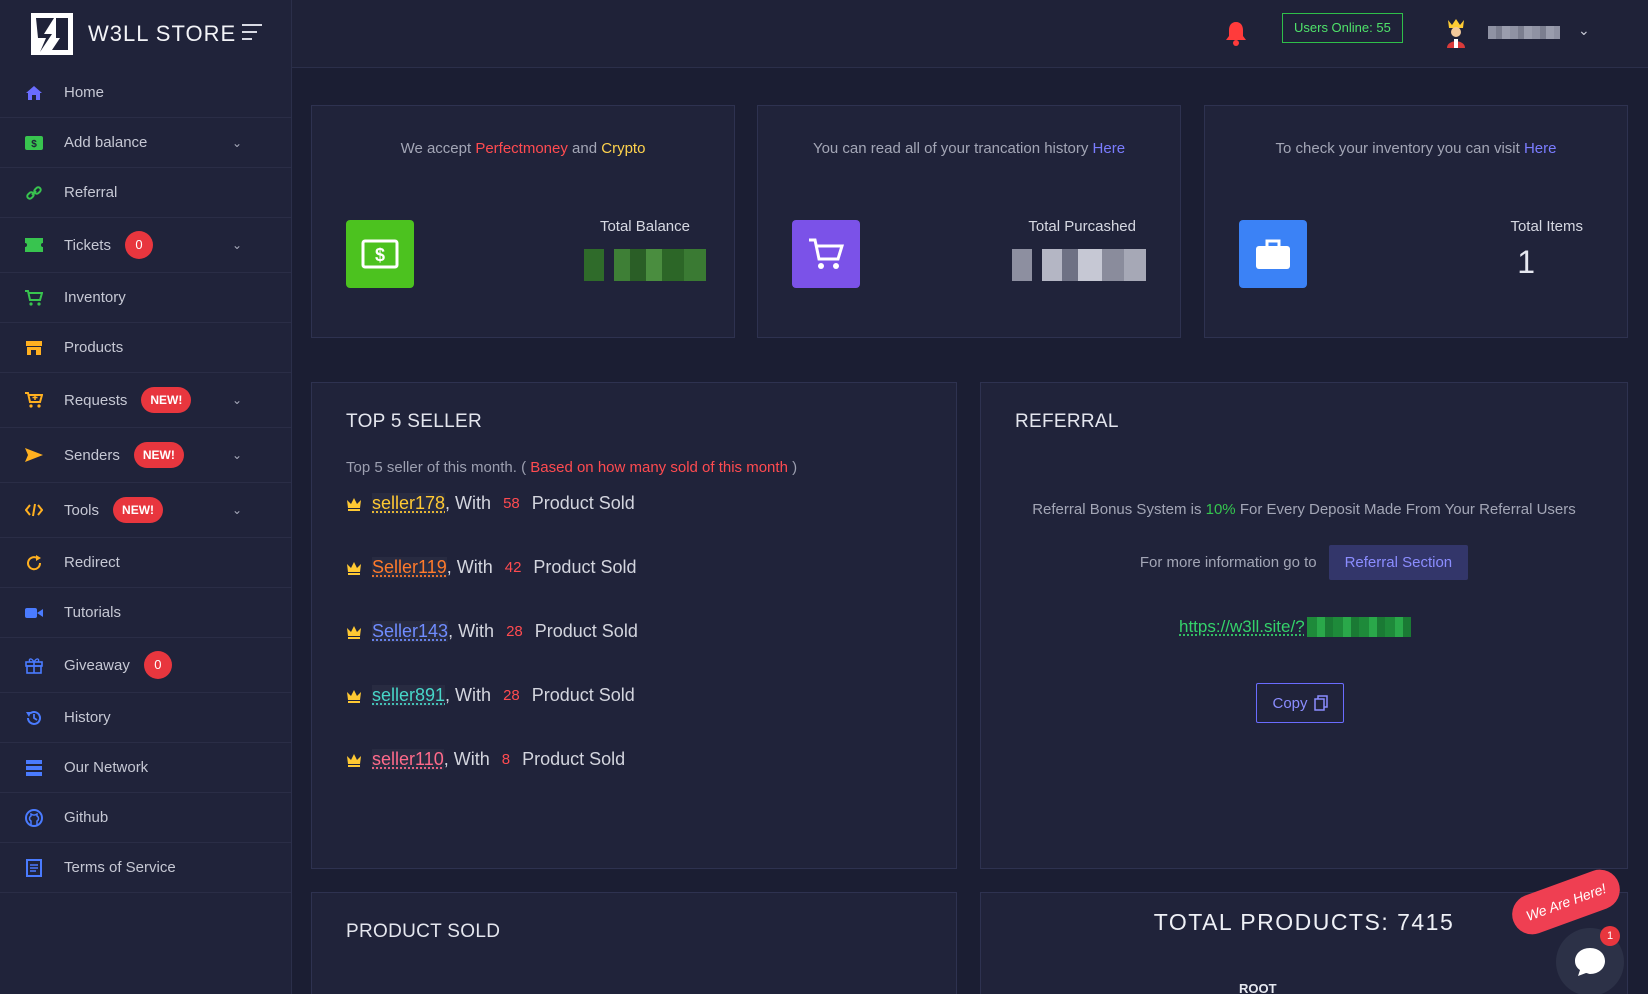 This screenshot has width=1648, height=994. I want to click on product-sold-title: PRODUCT SOLD, so click(423, 931).